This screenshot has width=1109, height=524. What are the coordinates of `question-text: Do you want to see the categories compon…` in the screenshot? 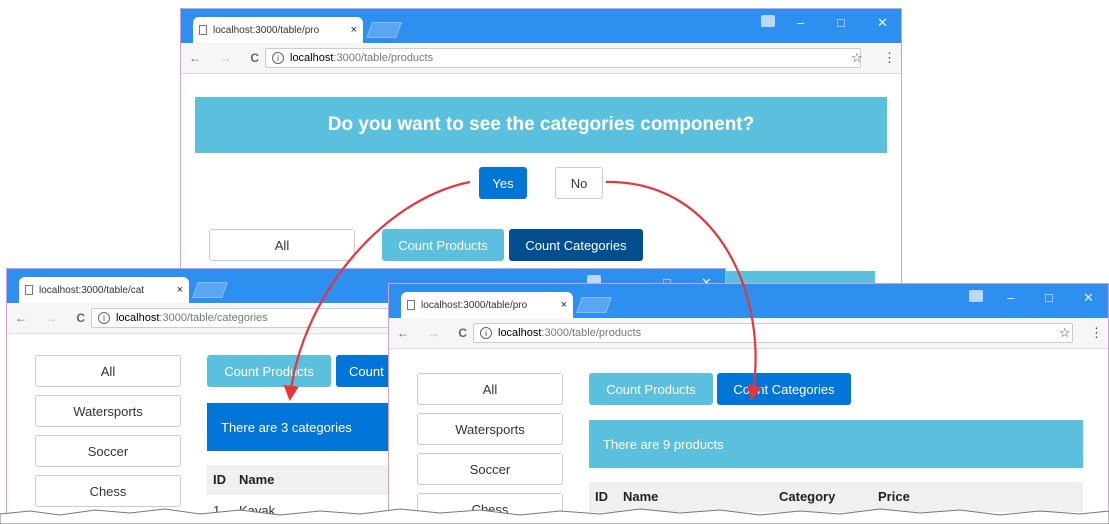 It's located at (541, 124).